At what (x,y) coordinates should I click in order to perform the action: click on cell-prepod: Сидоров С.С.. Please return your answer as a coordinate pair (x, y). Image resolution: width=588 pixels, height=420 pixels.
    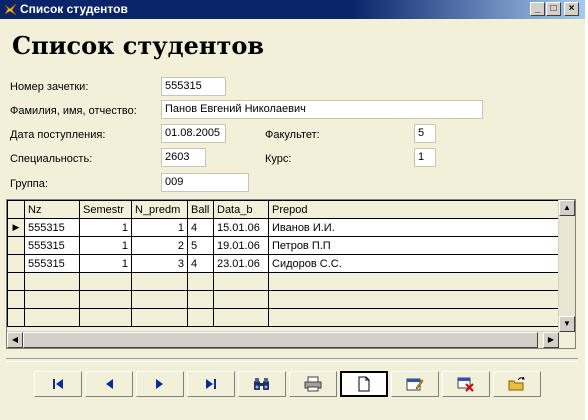
    Looking at the image, I should click on (414, 263).